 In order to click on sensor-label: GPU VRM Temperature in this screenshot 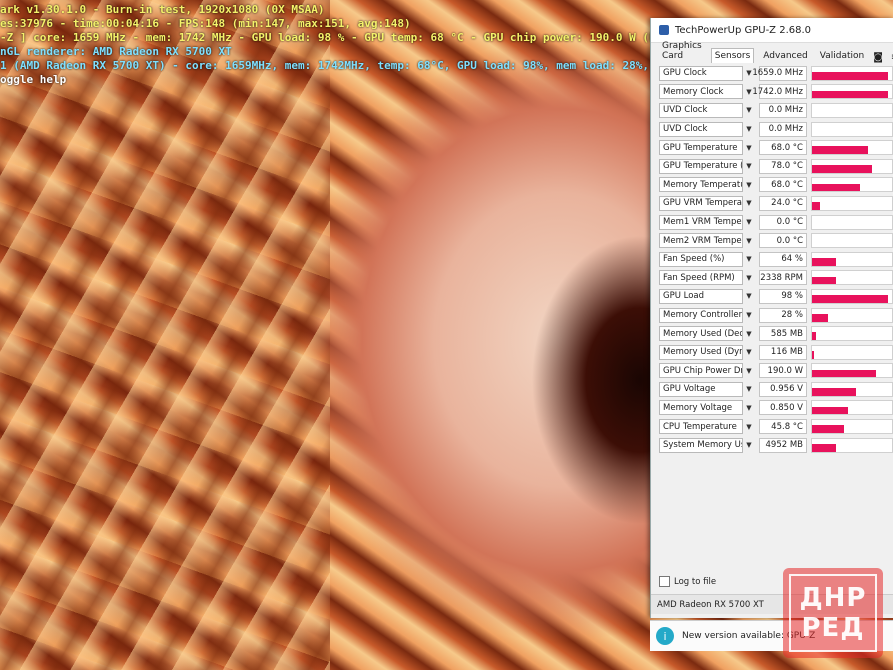, I will do `click(701, 203)`.